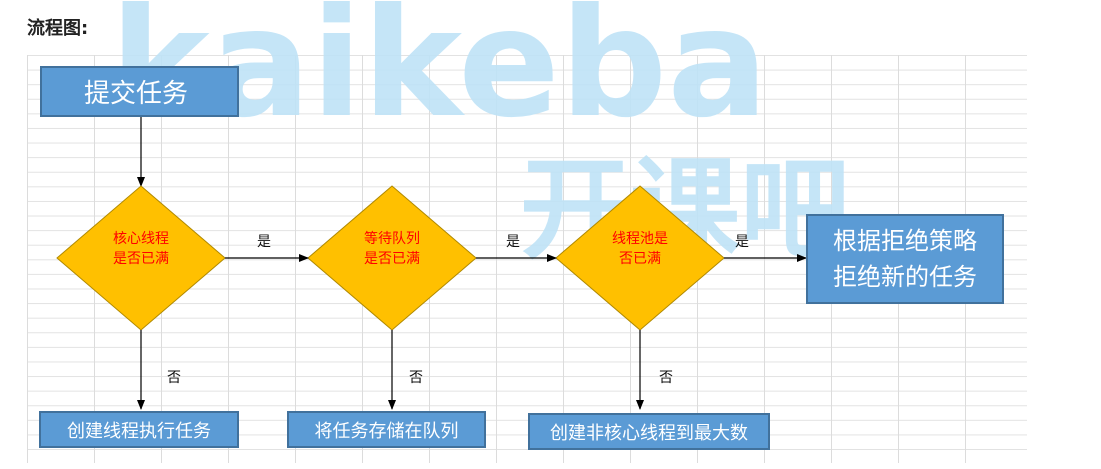 This screenshot has height=469, width=1101. Describe the element at coordinates (905, 259) in the screenshot. I see `node-reject: 根据拒绝策略 拒绝新的任务` at that location.